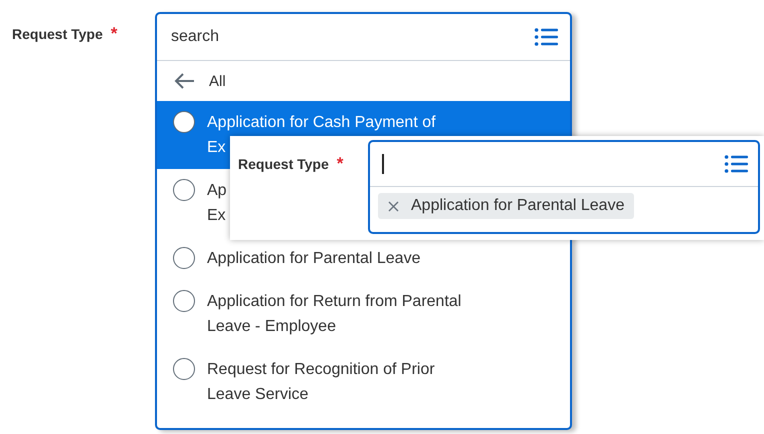 This screenshot has width=764, height=434. I want to click on option-row: Application for Parental Leave, so click(363, 258).